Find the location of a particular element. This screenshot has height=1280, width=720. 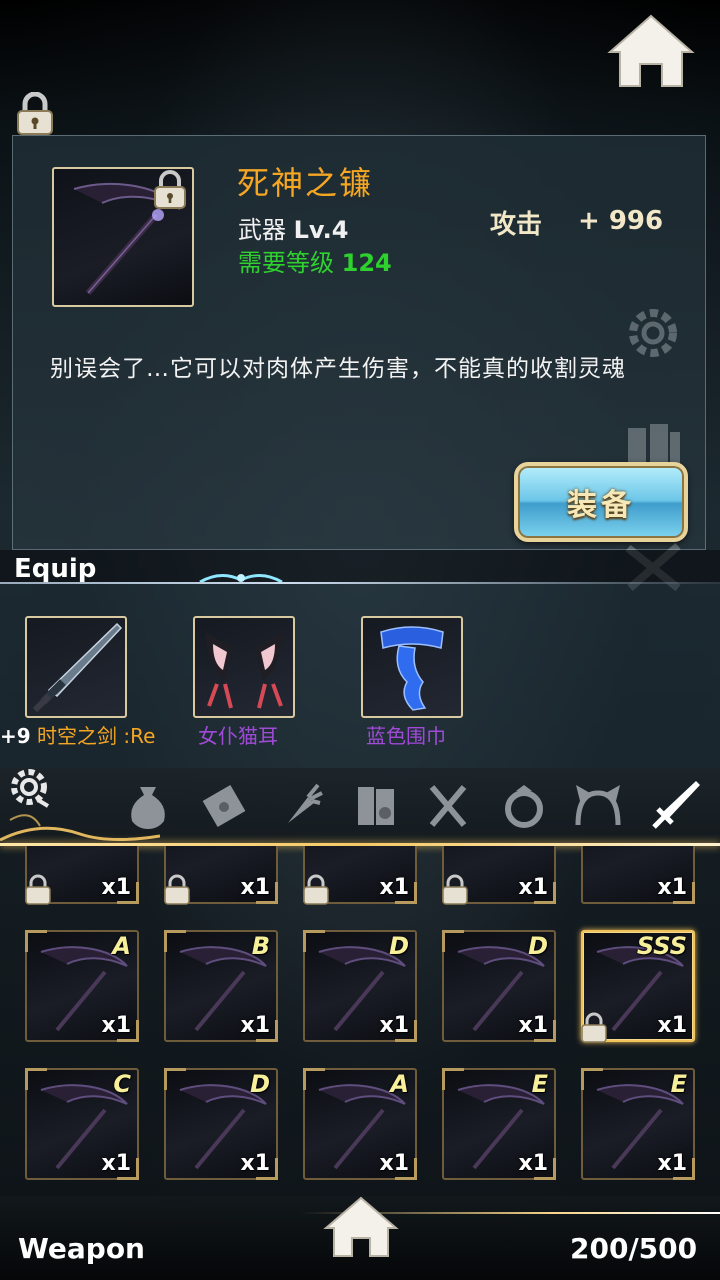

ring-icon is located at coordinates (524, 806).